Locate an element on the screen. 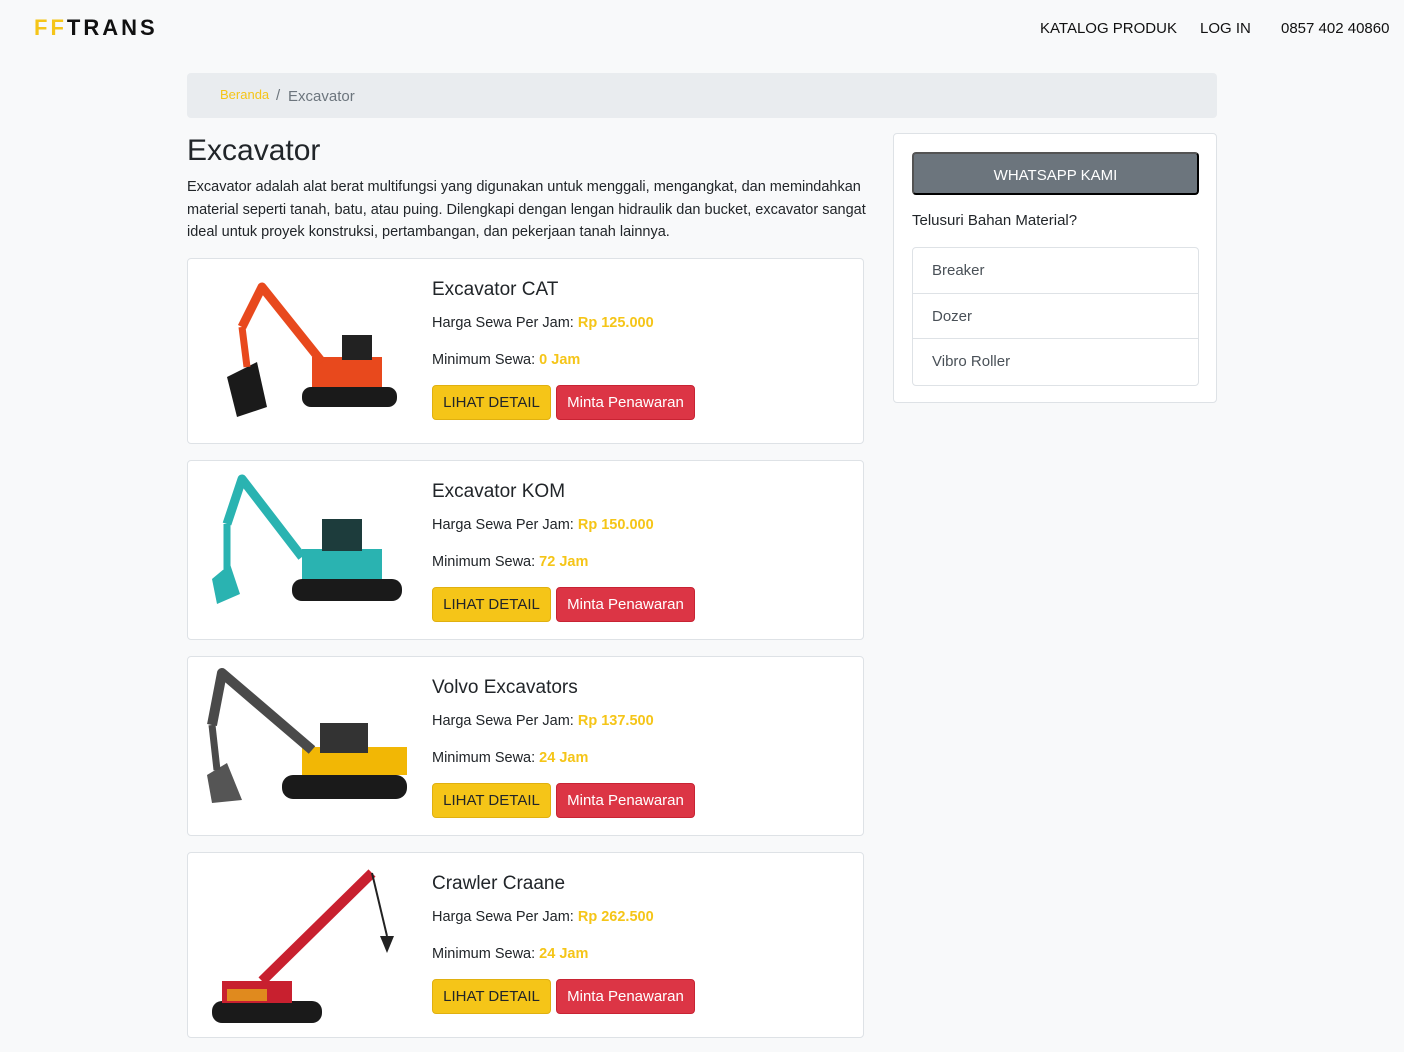 The height and width of the screenshot is (1052, 1404). min-value: 0 Jam is located at coordinates (560, 360).